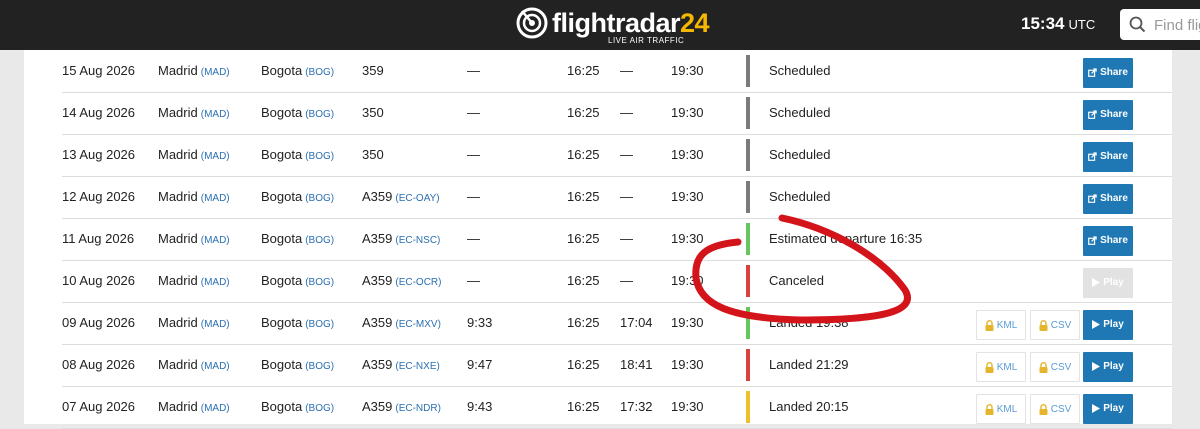 This screenshot has width=1200, height=429. I want to click on flight-time-cell-text: 9:43, so click(480, 406).